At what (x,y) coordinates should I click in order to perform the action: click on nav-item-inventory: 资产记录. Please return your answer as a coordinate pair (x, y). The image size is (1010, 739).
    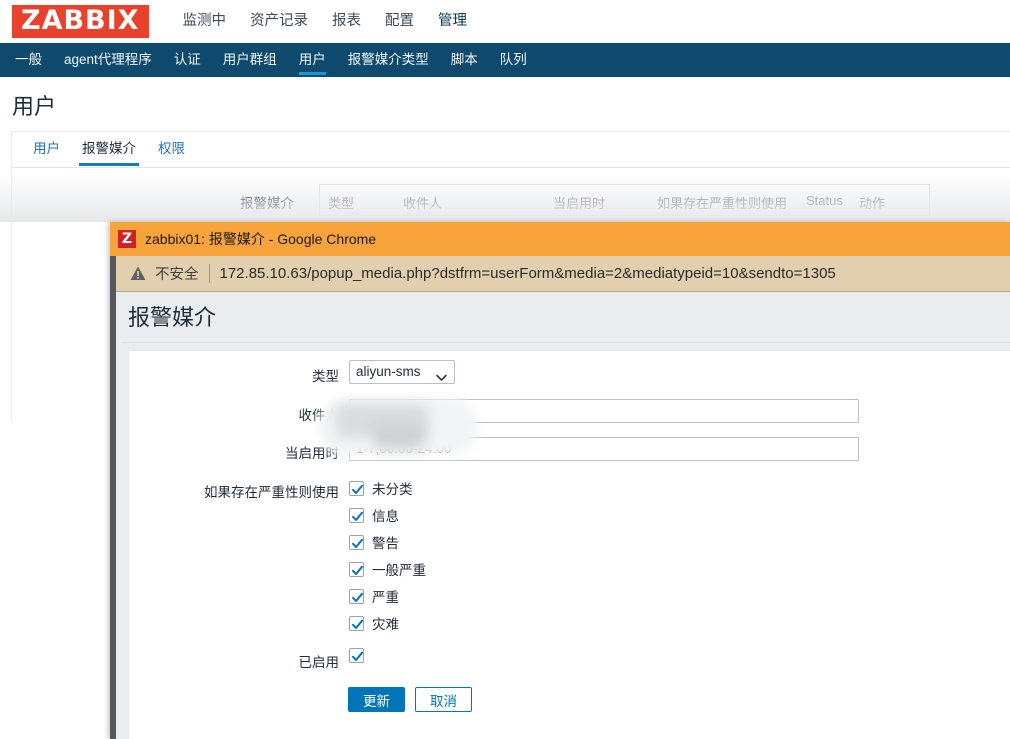
    Looking at the image, I should click on (279, 21).